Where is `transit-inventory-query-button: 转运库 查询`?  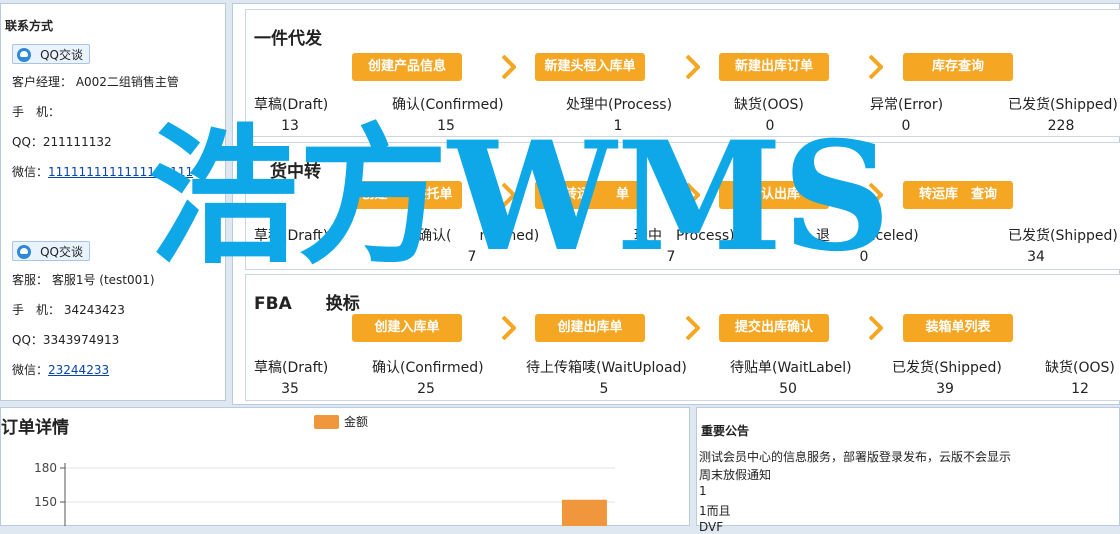 transit-inventory-query-button: 转运库 查询 is located at coordinates (958, 195).